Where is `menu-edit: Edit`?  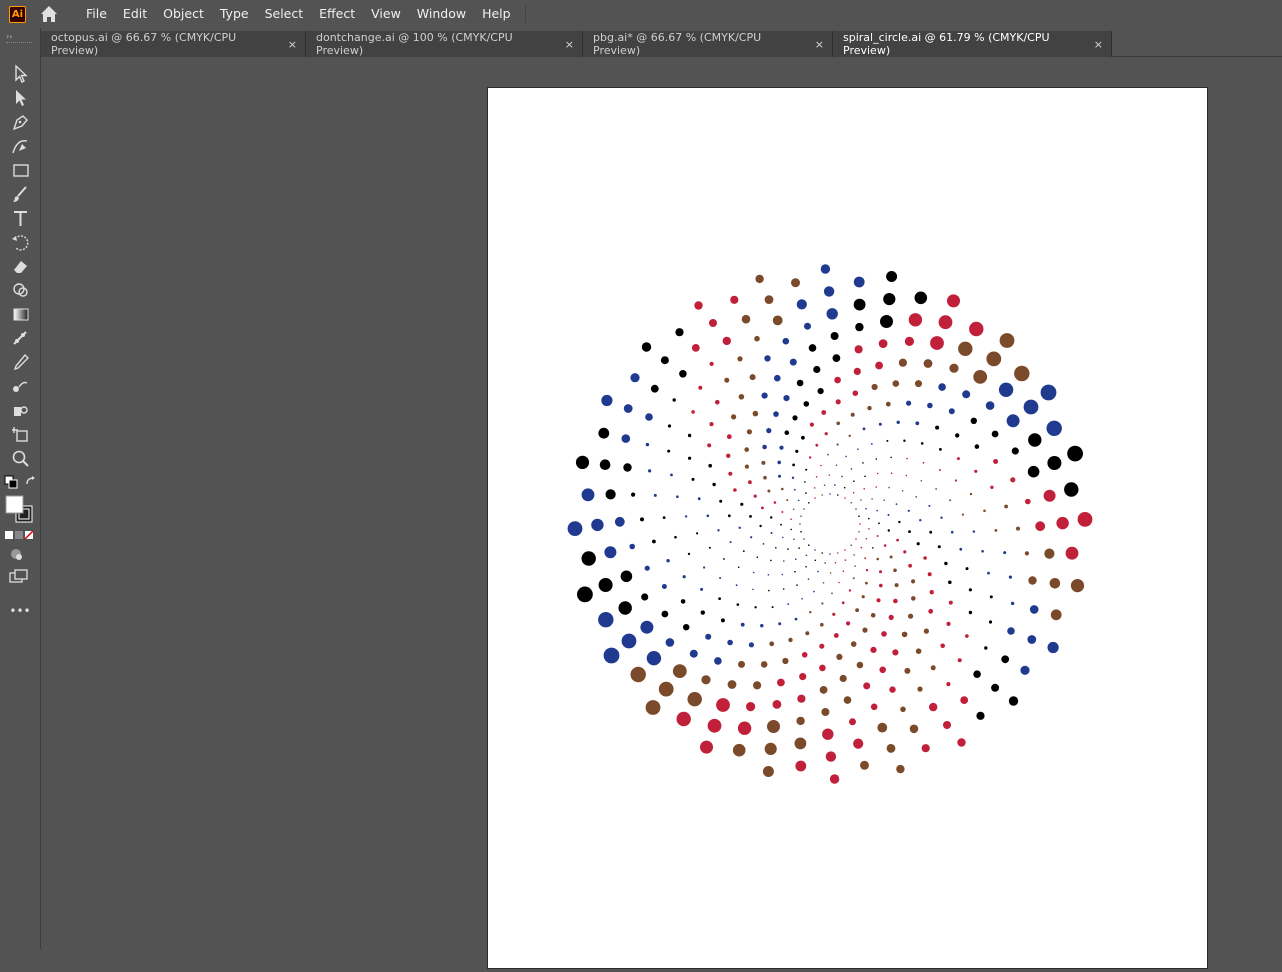 menu-edit: Edit is located at coordinates (135, 14).